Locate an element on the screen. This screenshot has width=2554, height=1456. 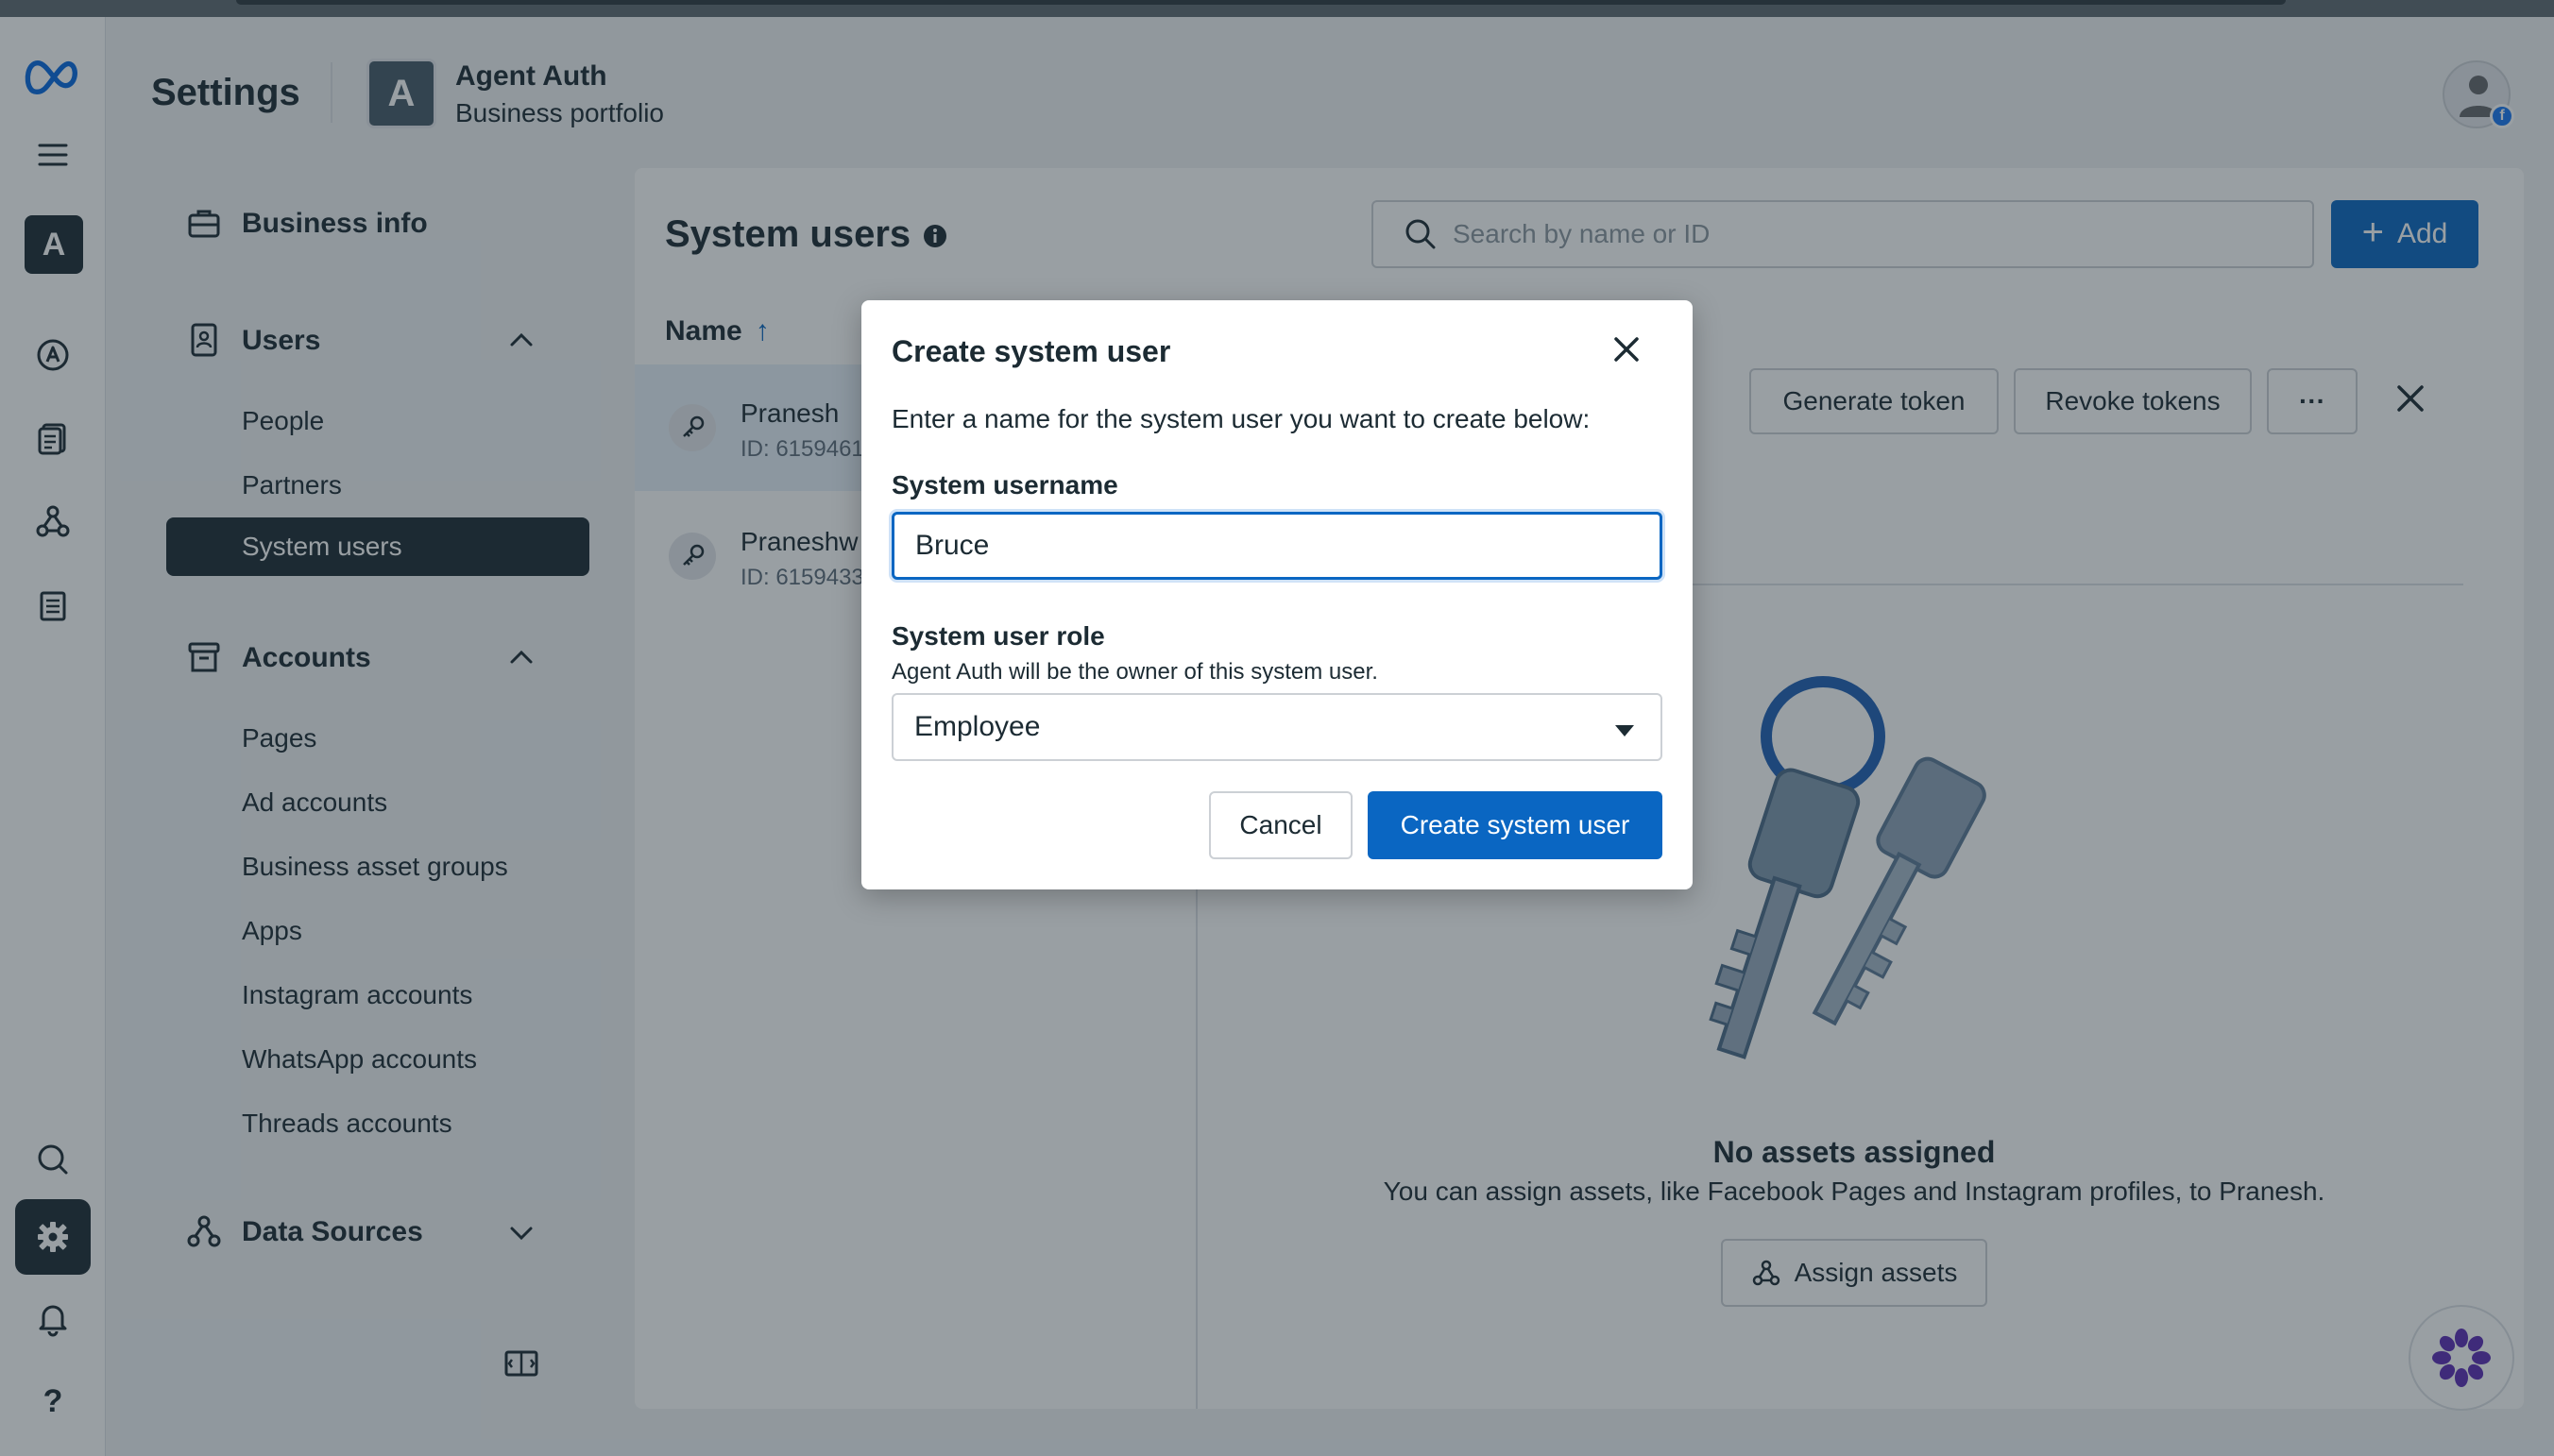
create-system-user-button: Create system user is located at coordinates (1515, 825).